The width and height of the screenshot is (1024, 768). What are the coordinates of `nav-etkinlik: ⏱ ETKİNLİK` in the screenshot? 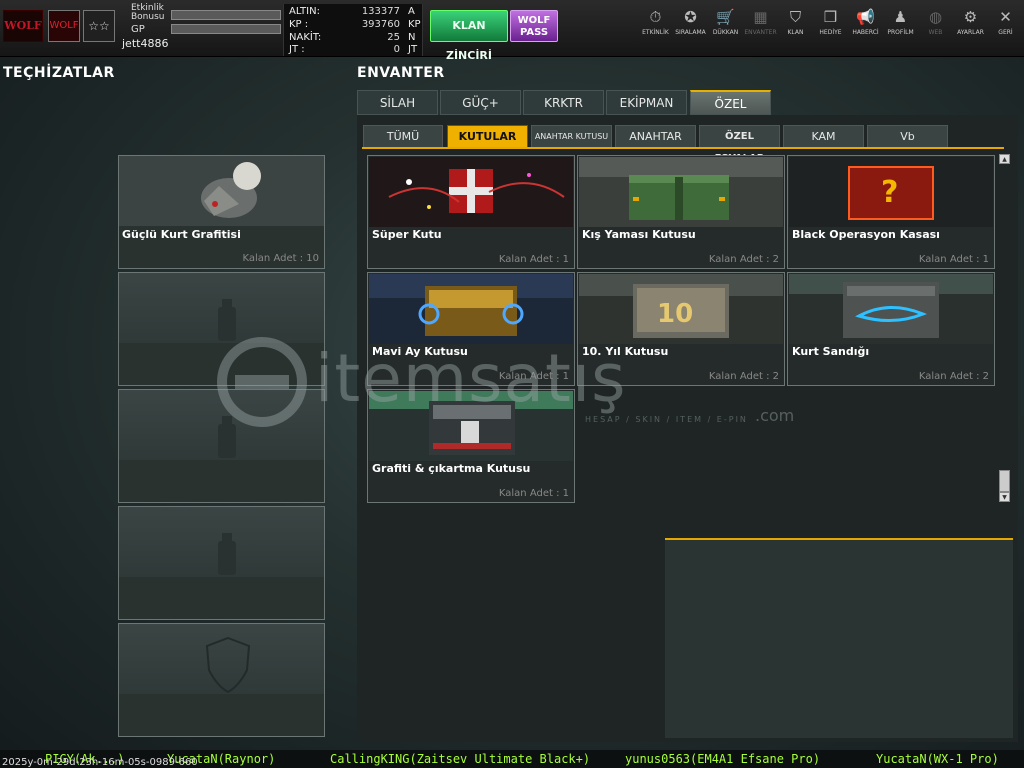 It's located at (655, 26).